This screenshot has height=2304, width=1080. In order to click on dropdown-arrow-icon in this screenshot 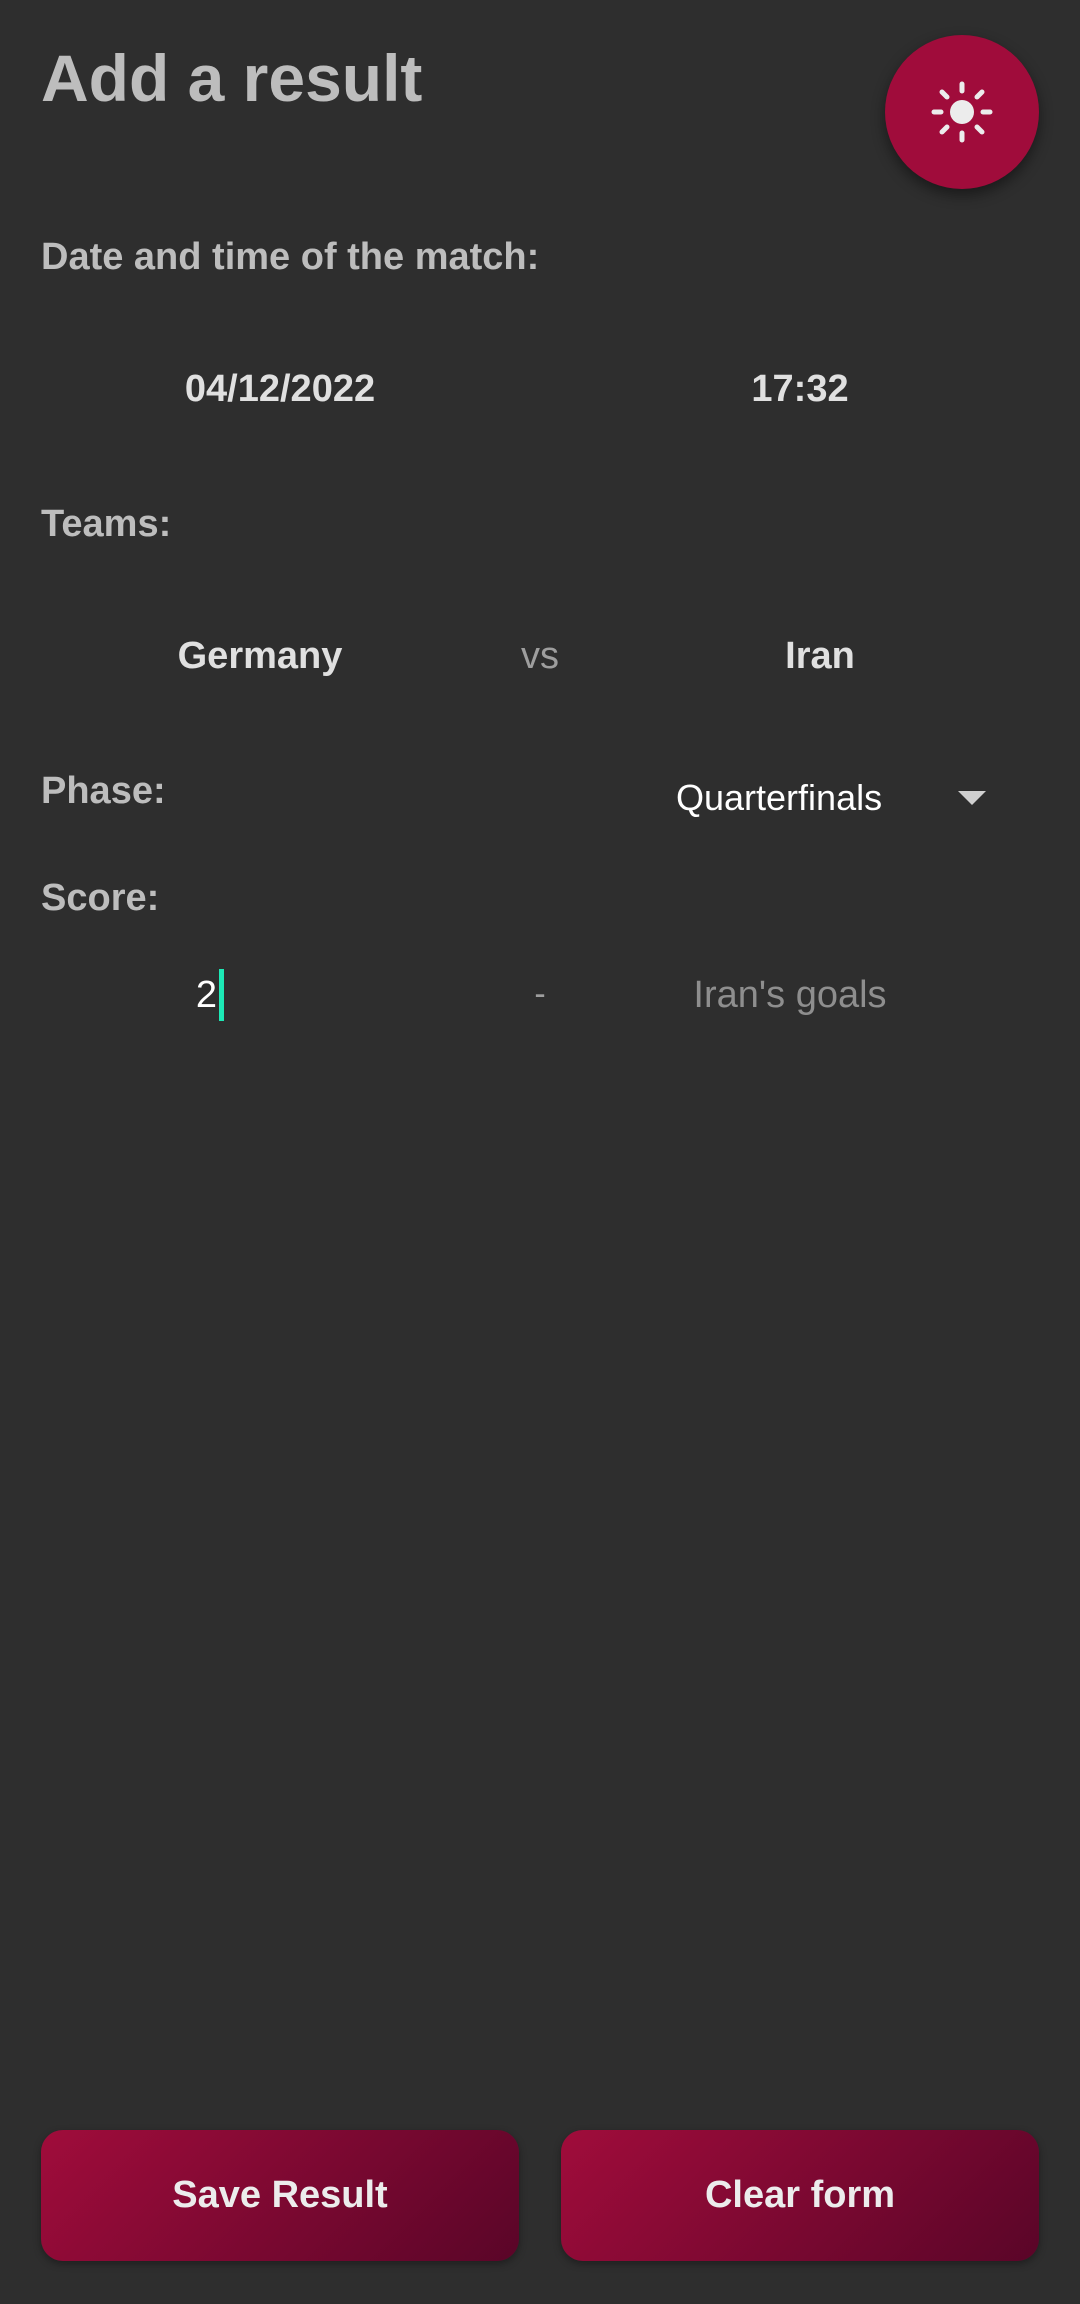, I will do `click(972, 798)`.